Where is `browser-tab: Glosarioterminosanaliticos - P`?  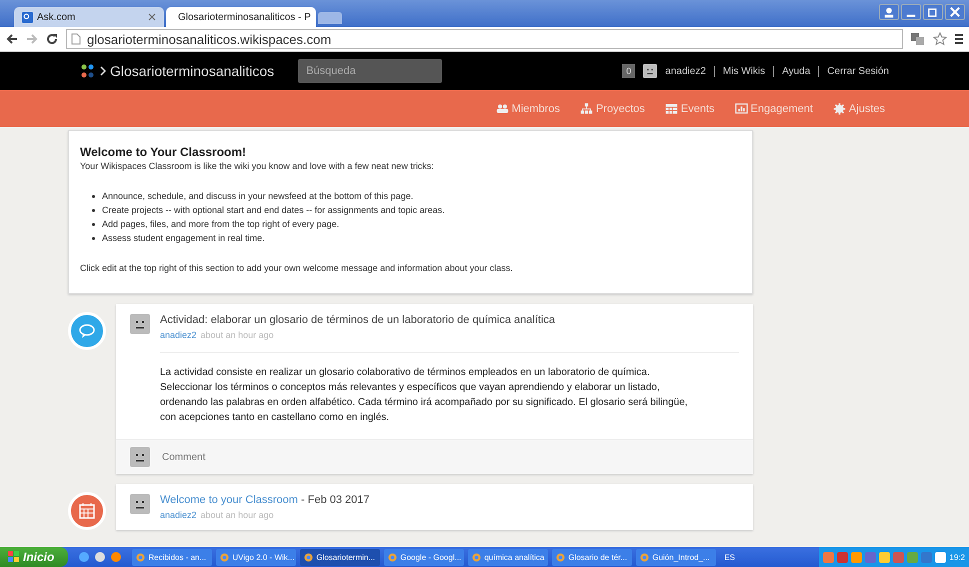
browser-tab: Glosarioterminosanaliticos - P is located at coordinates (241, 17).